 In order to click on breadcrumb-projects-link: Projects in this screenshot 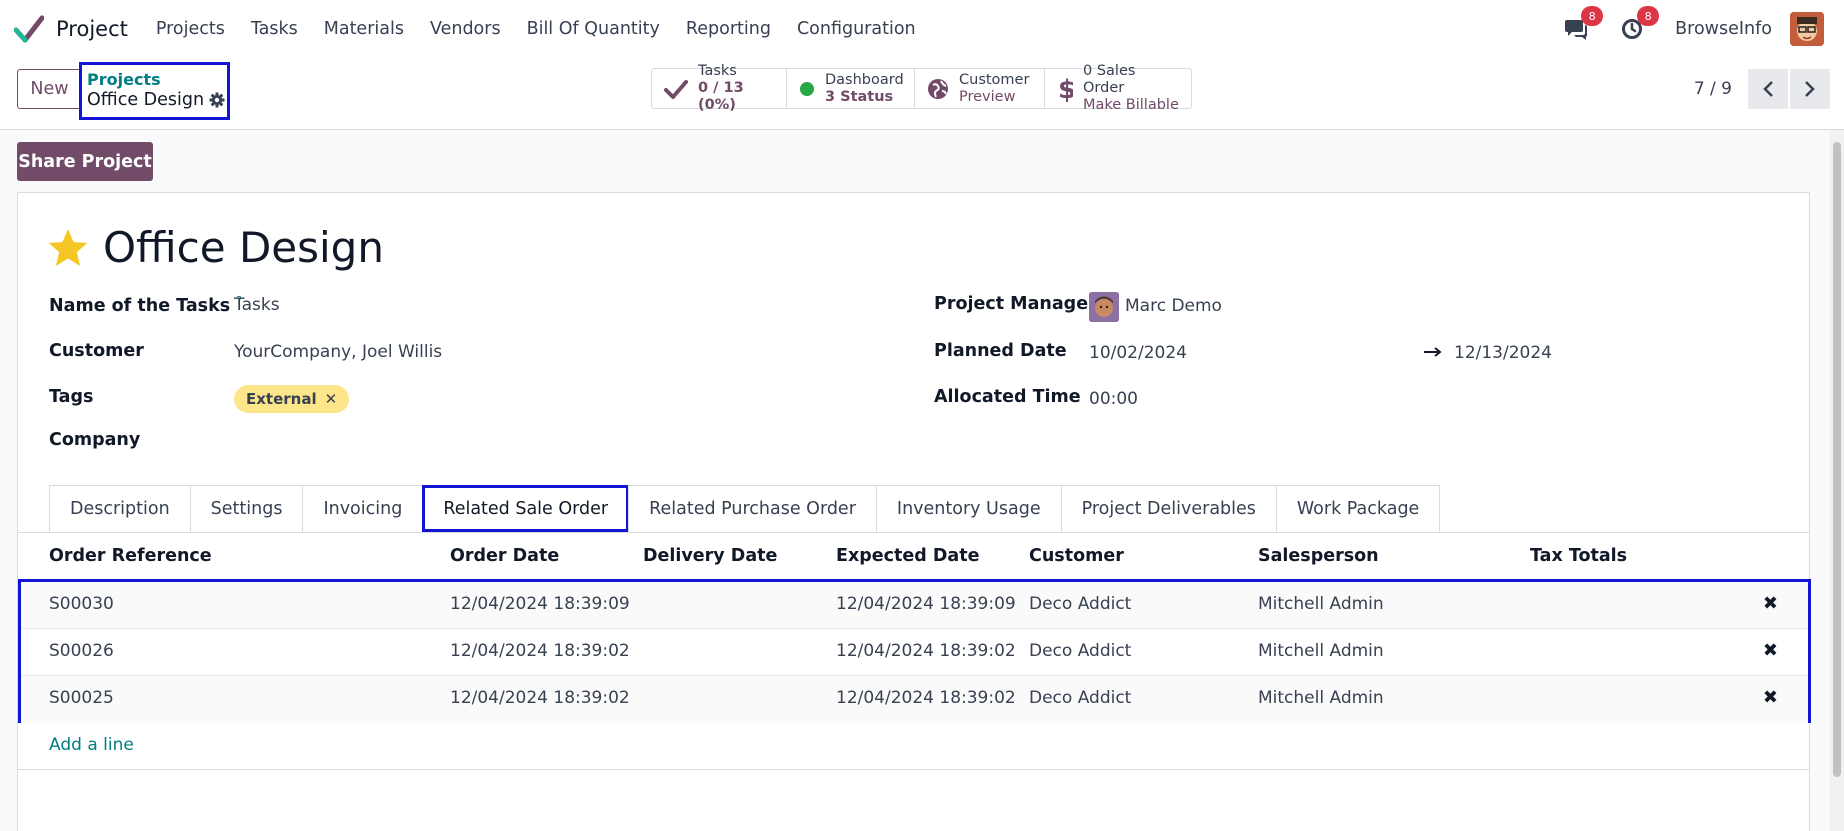, I will do `click(157, 80)`.